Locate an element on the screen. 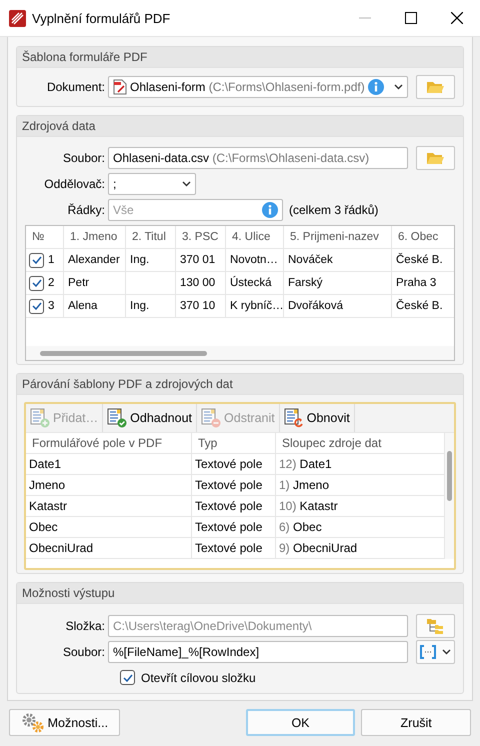 This screenshot has width=480, height=746. table-cell: 130 00 is located at coordinates (198, 283).